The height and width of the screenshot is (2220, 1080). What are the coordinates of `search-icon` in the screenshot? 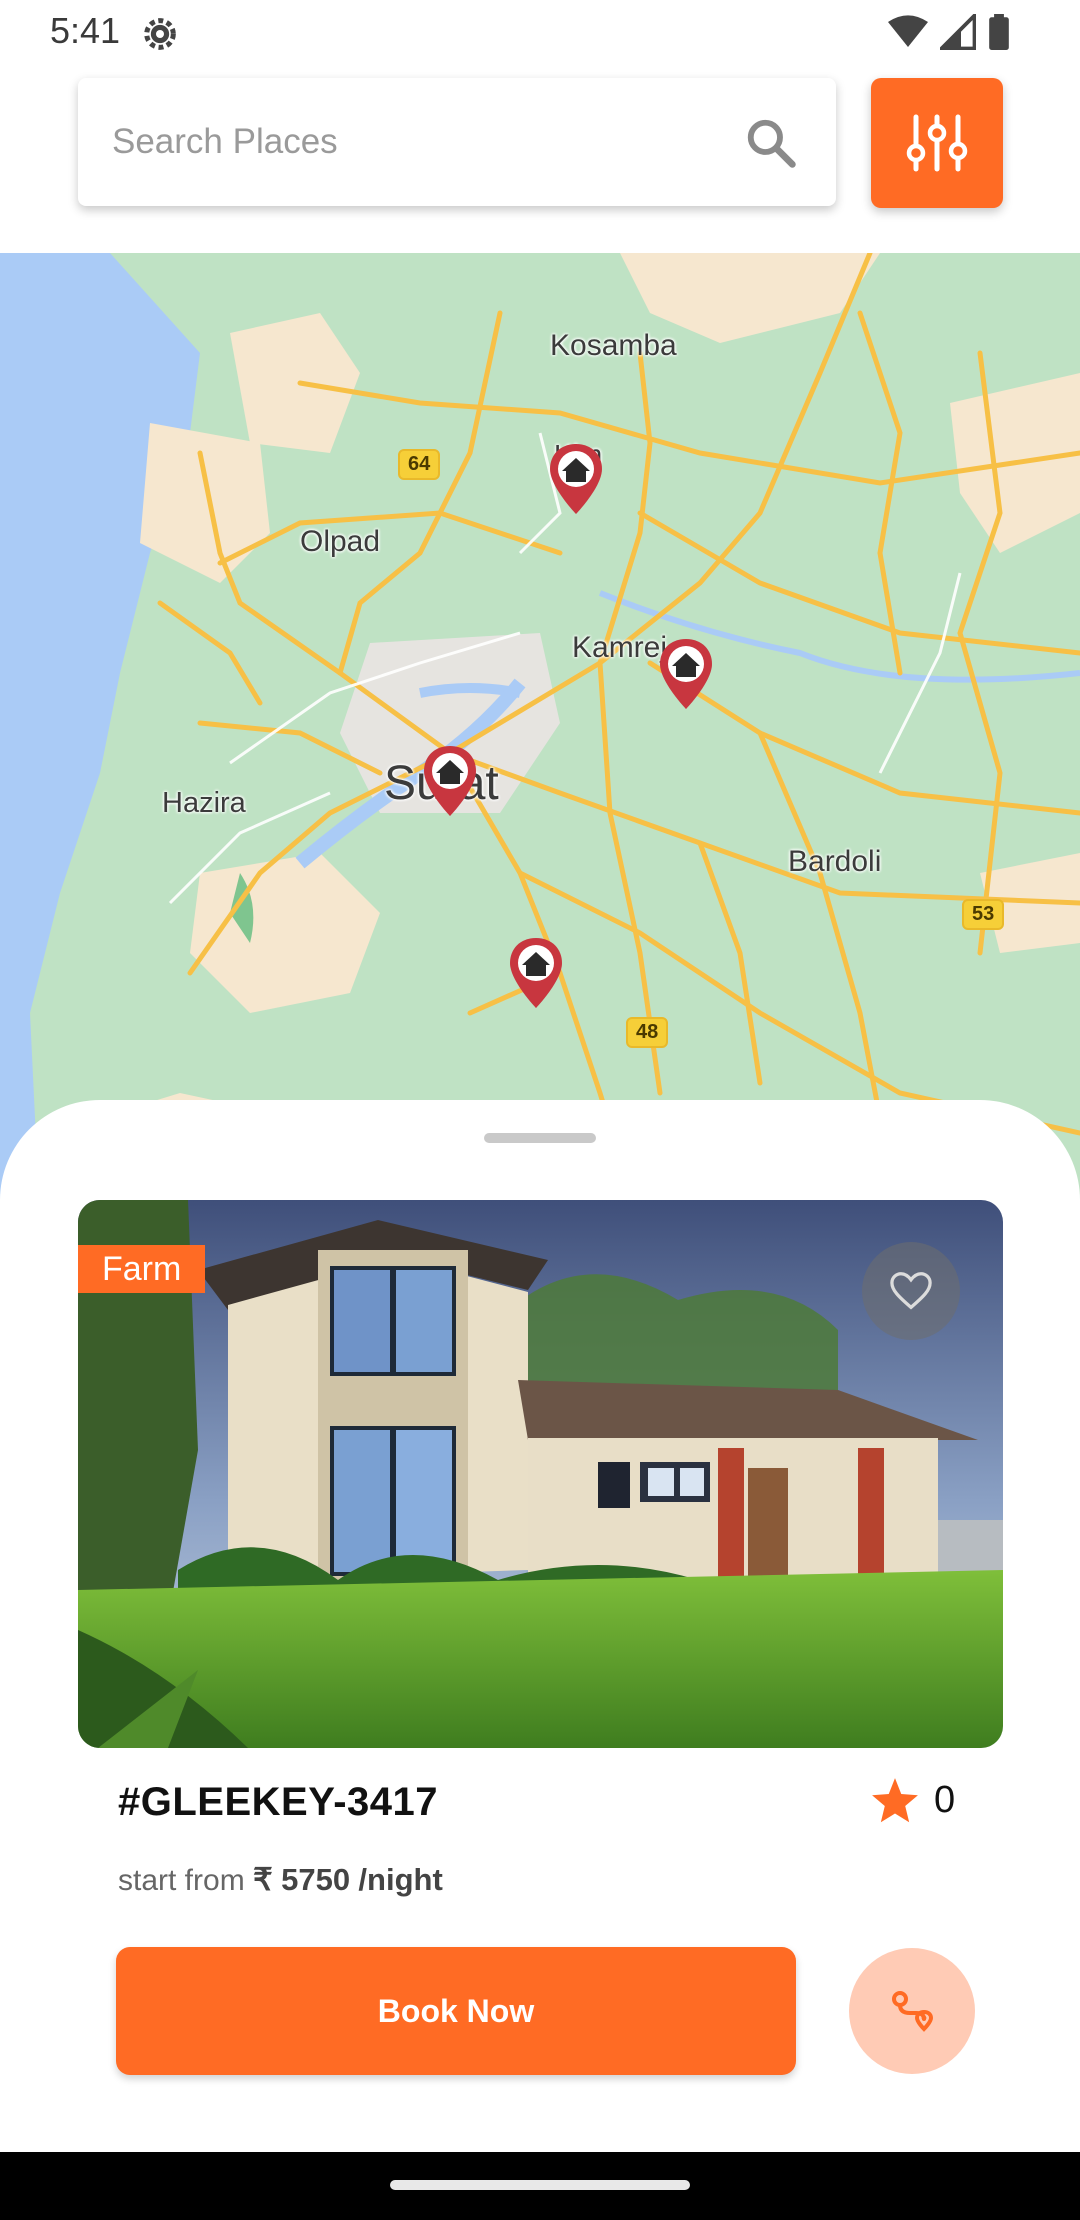 It's located at (771, 143).